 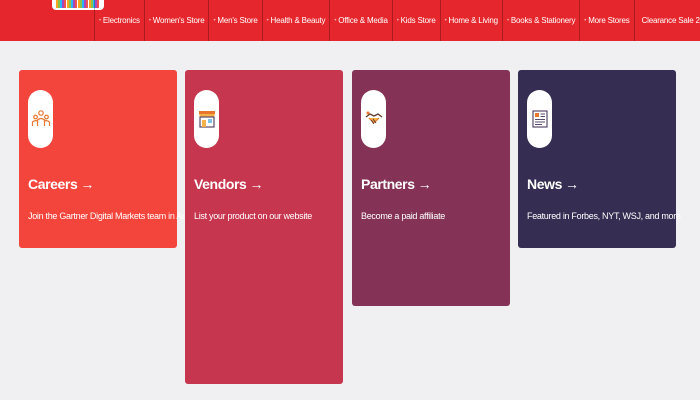 I want to click on nav-item-kids-store: • Kids Store, so click(x=415, y=20).